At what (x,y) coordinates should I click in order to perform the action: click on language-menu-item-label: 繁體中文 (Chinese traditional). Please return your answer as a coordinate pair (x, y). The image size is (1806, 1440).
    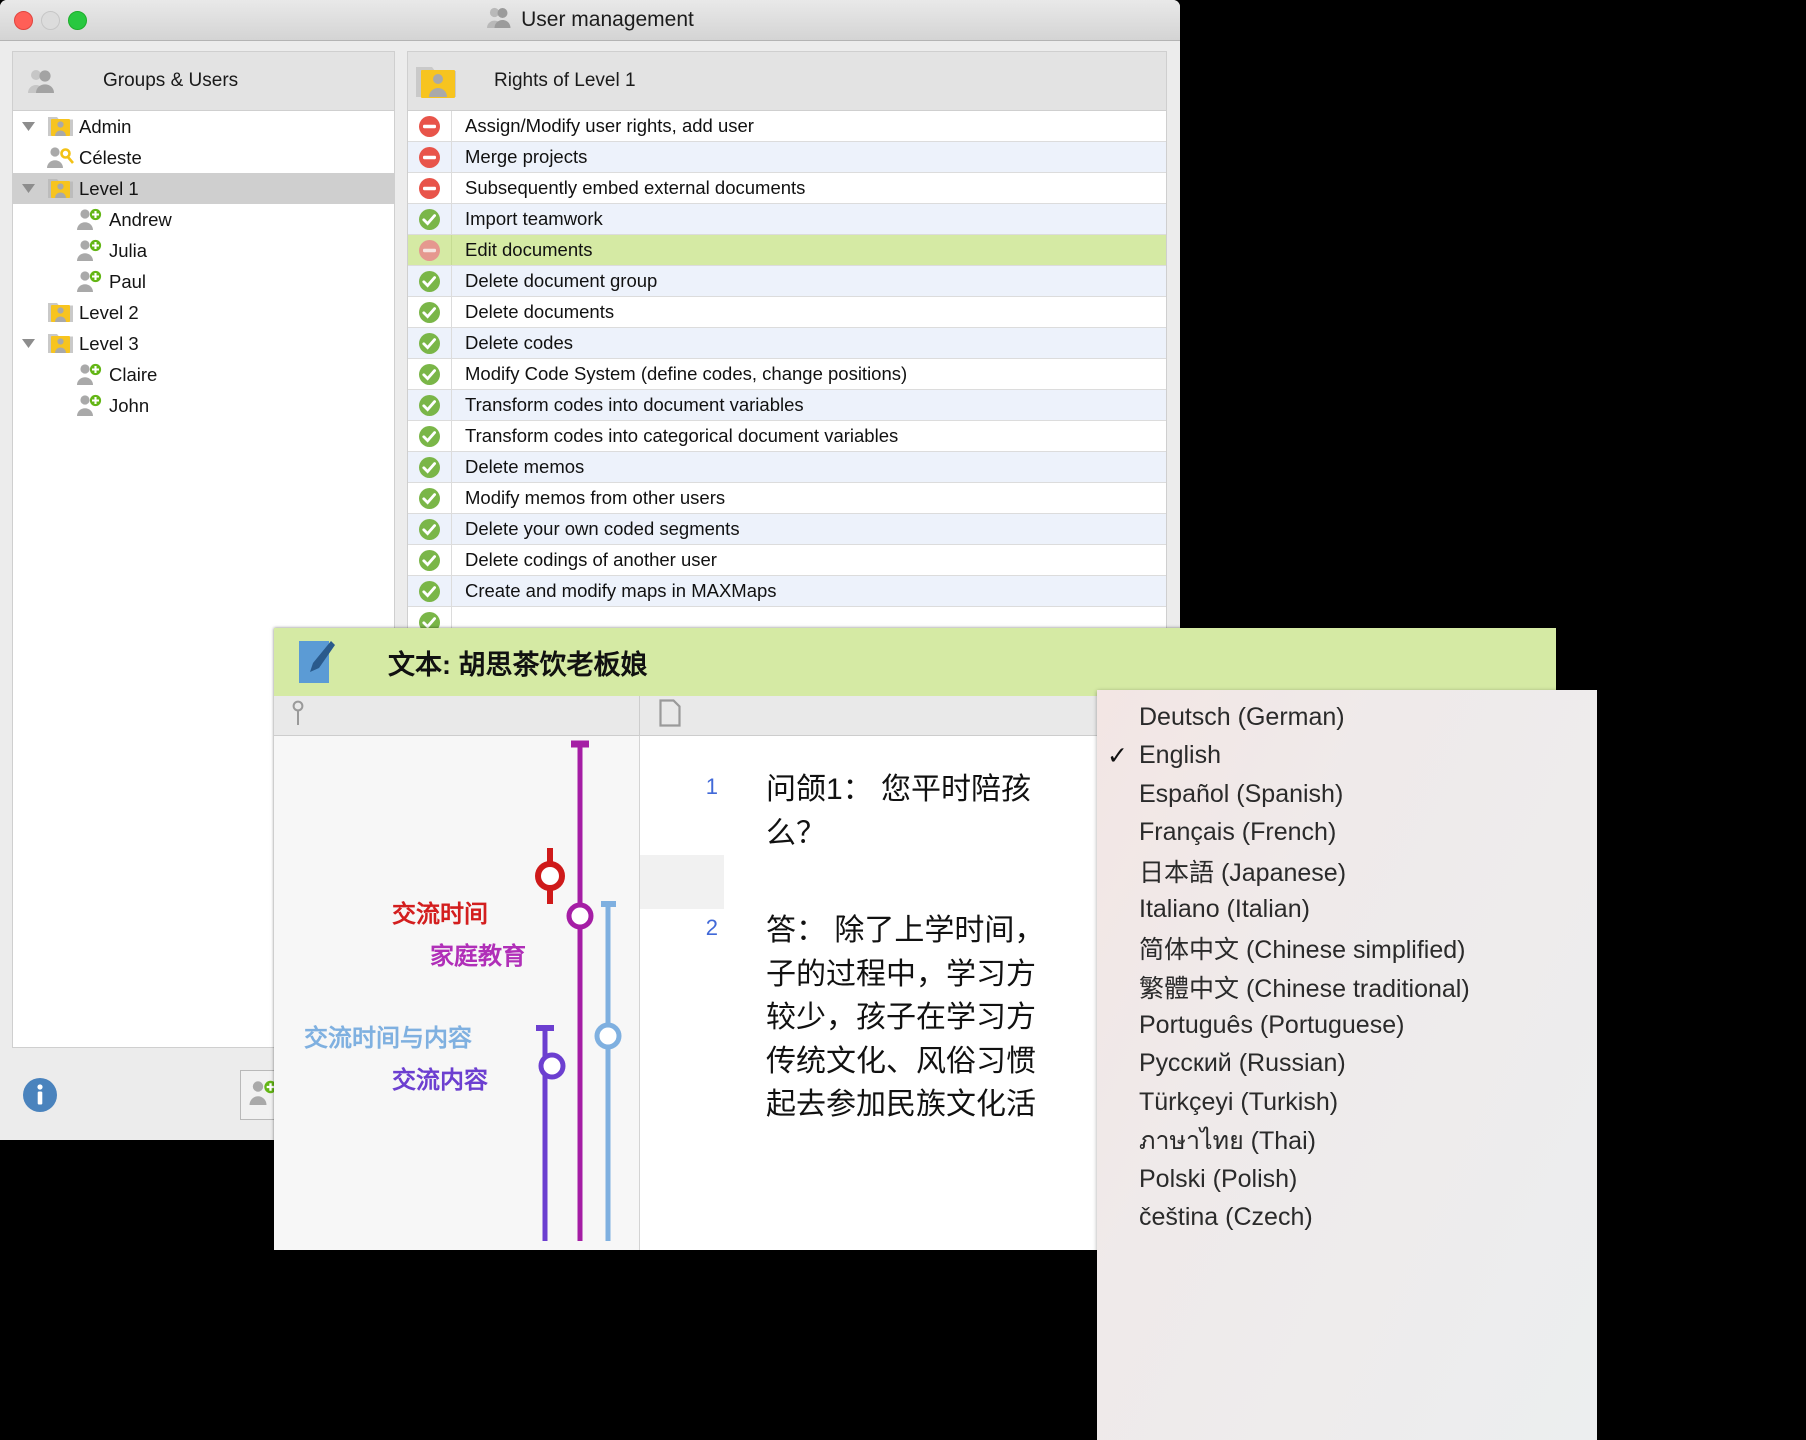
    Looking at the image, I should click on (1304, 988).